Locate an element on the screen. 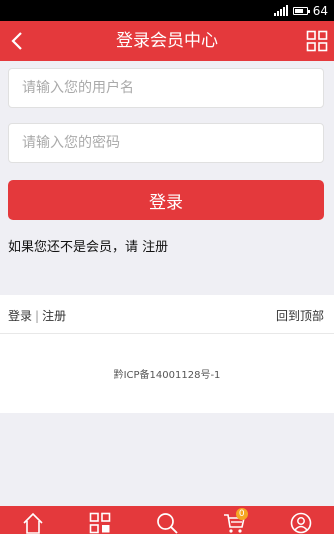  bottom-nav: 0 is located at coordinates (167, 520).